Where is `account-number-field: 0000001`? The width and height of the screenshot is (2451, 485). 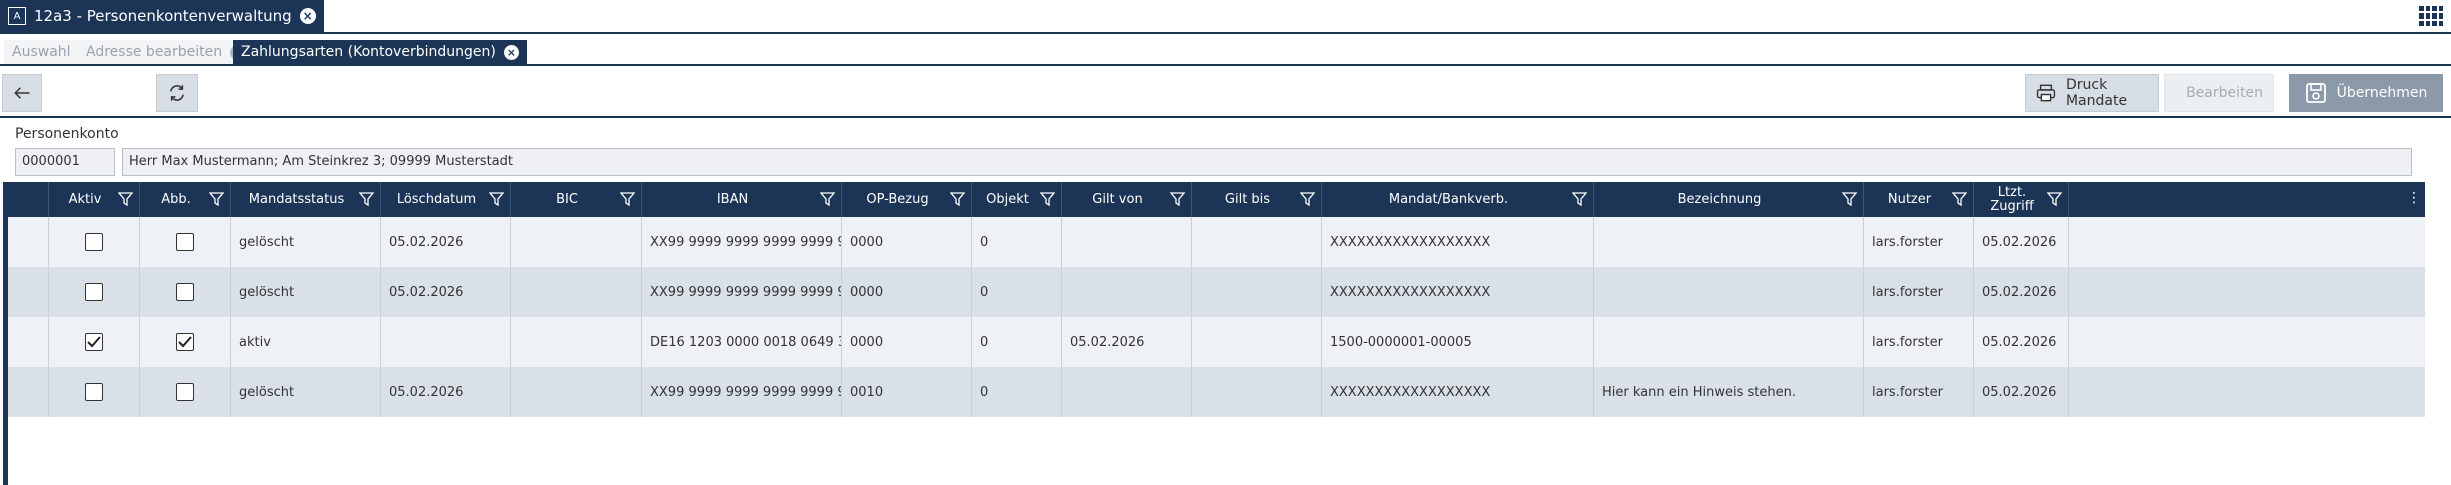
account-number-field: 0000001 is located at coordinates (65, 162).